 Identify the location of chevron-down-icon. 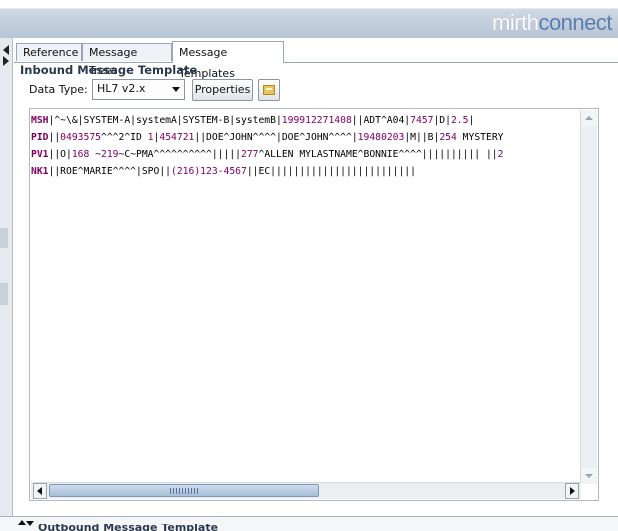
(176, 89).